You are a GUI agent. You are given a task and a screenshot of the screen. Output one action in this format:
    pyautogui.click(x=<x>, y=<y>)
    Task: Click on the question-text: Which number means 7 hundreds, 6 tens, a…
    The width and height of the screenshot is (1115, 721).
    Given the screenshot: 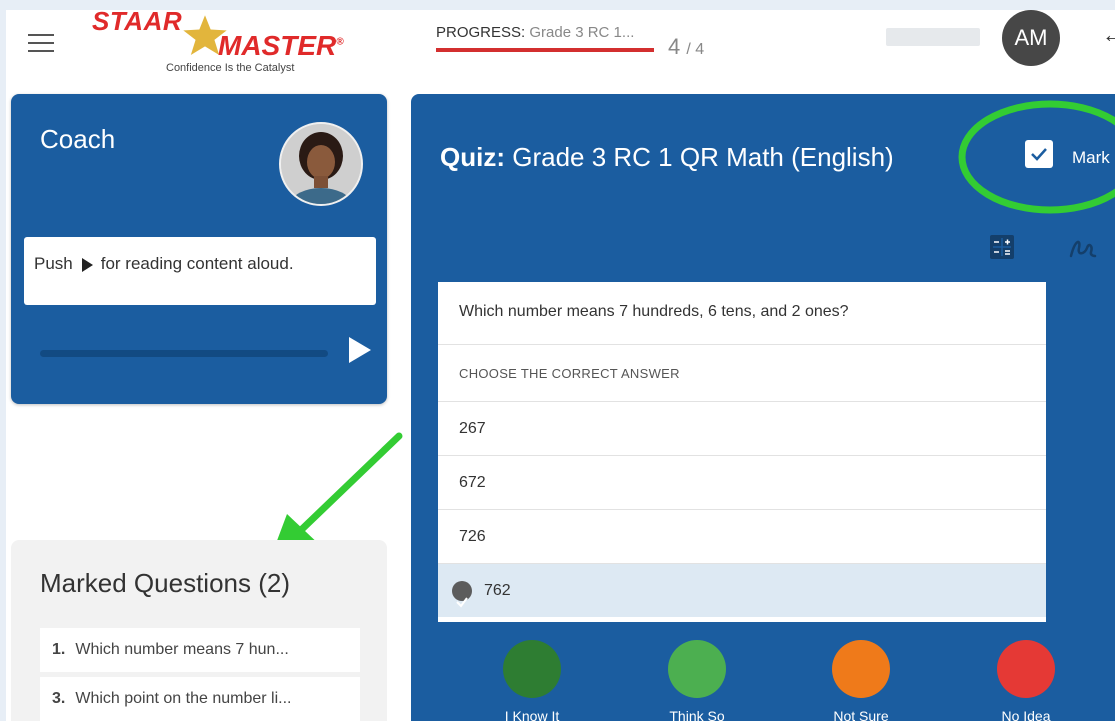 What is the action you would take?
    pyautogui.click(x=742, y=313)
    